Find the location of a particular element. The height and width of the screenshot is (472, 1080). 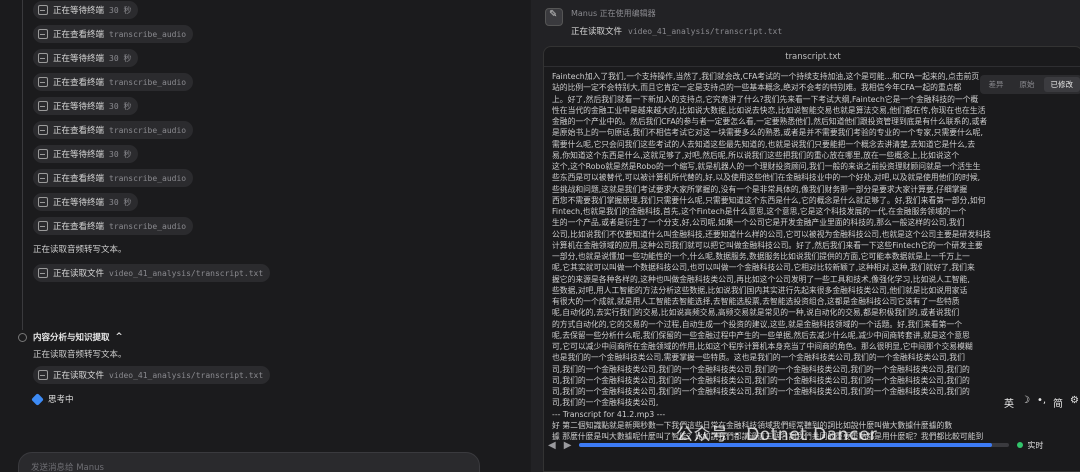

progress-track is located at coordinates (794, 445).